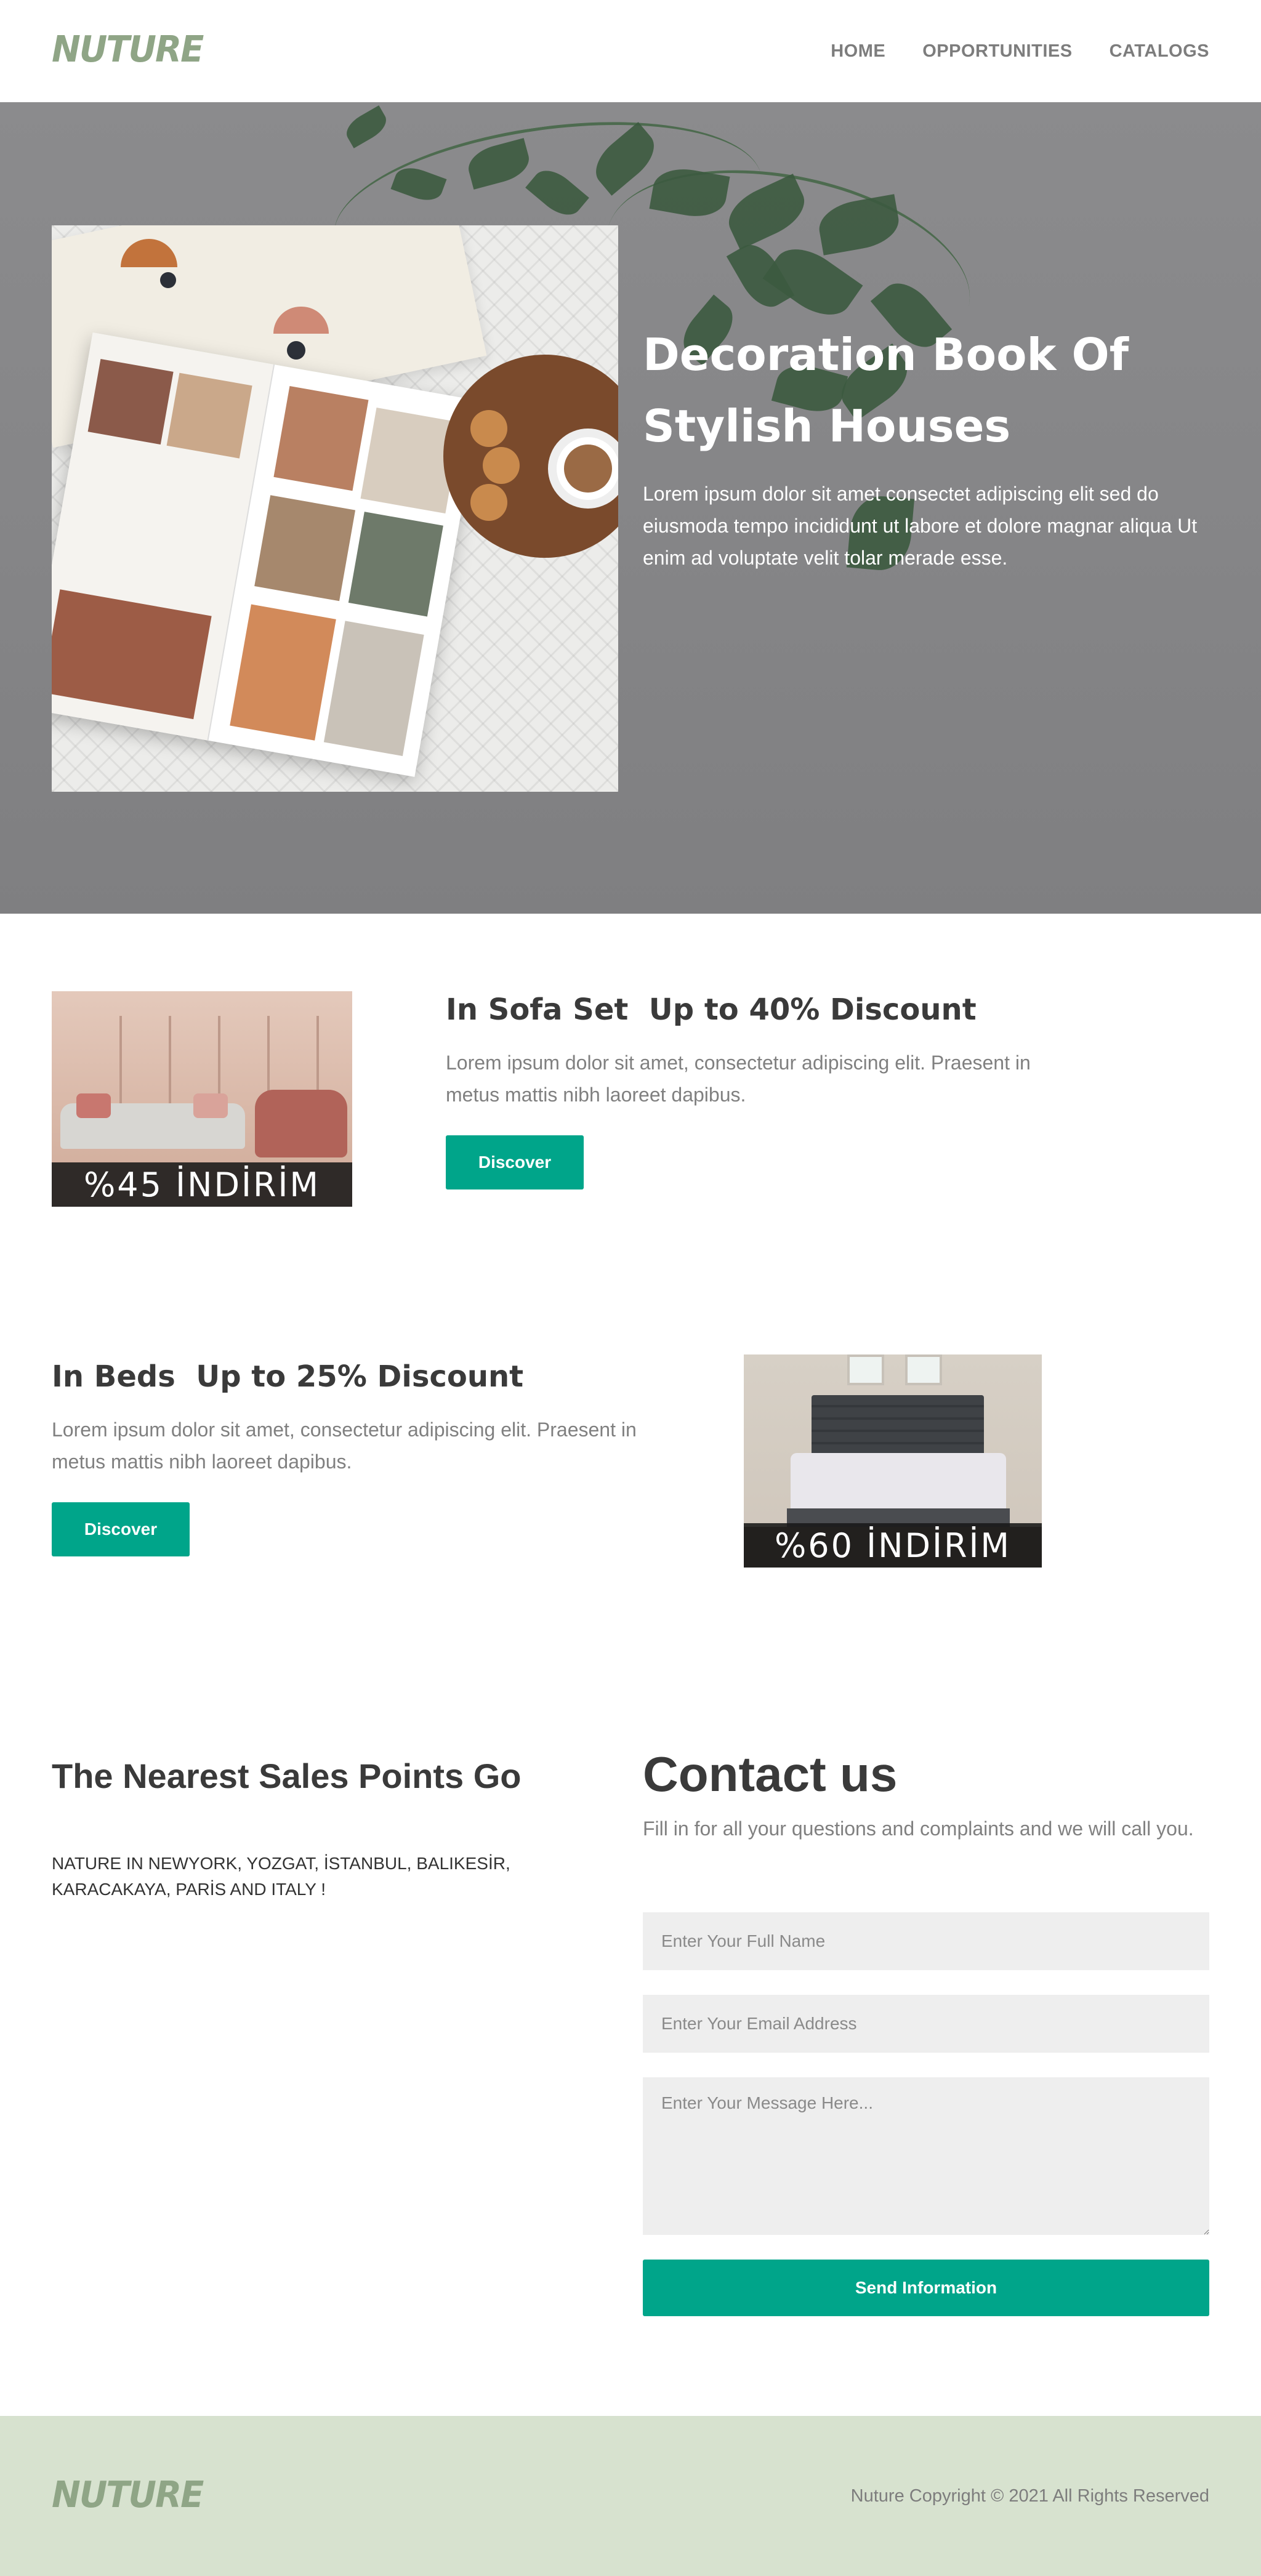  Describe the element at coordinates (288, 1376) in the screenshot. I see `beds-promo-title: In Beds Up to 25% Discount` at that location.